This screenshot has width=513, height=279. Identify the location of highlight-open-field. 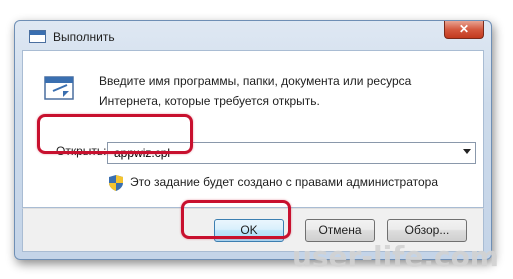
(115, 134).